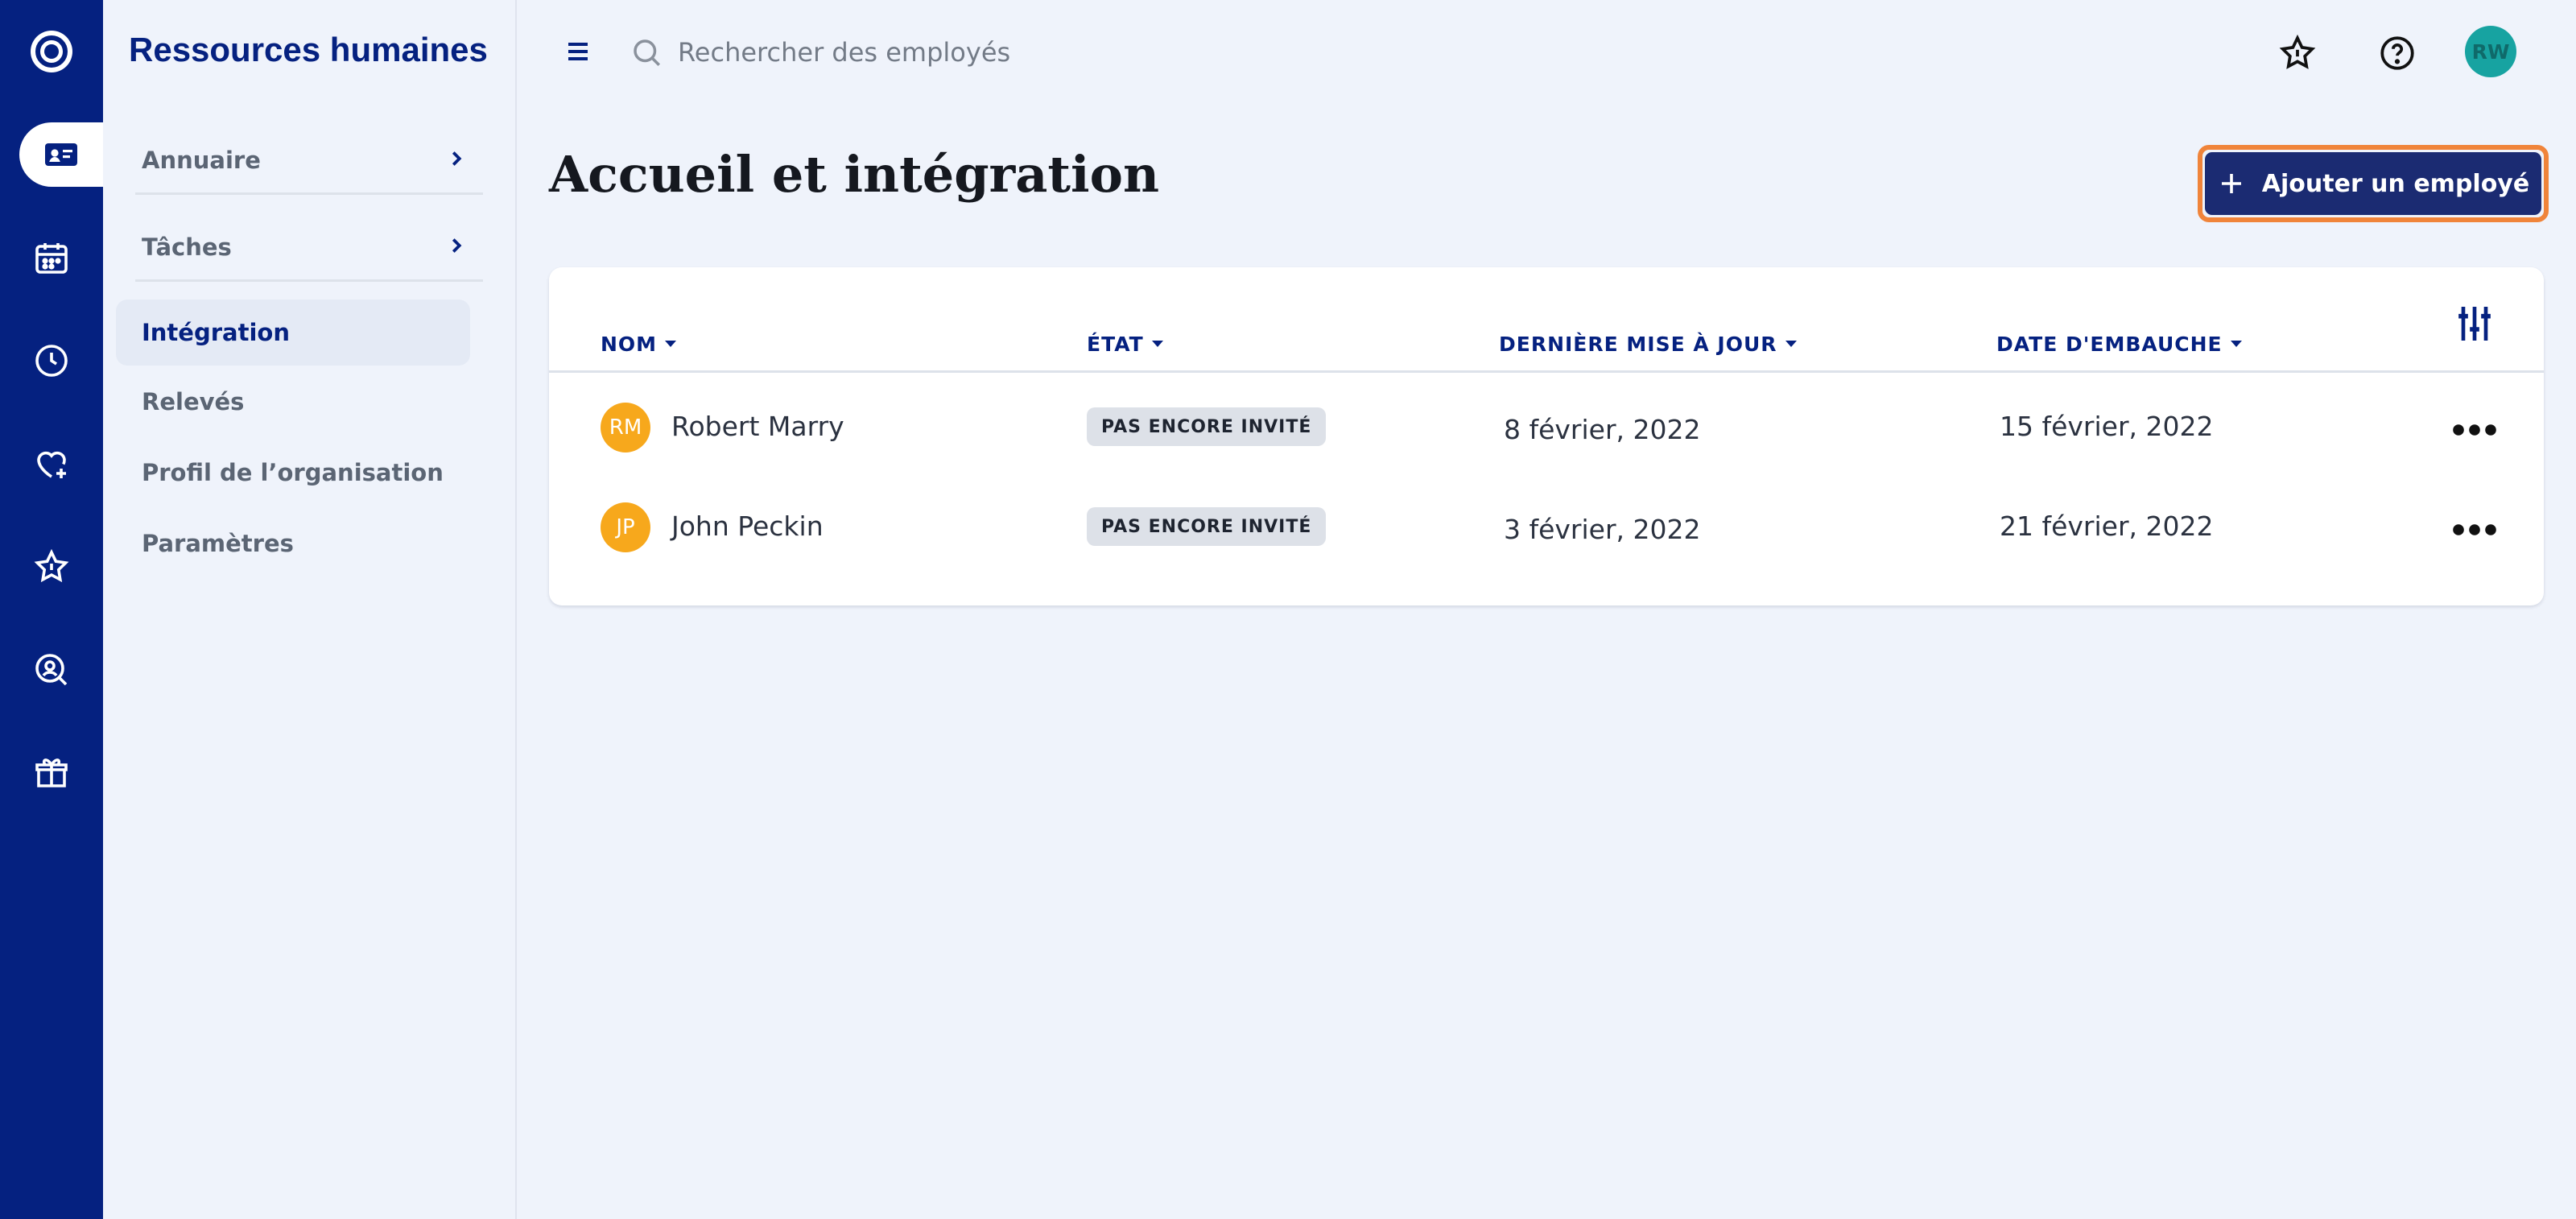 This screenshot has width=2576, height=1219. I want to click on column-header-label: NOM, so click(629, 344).